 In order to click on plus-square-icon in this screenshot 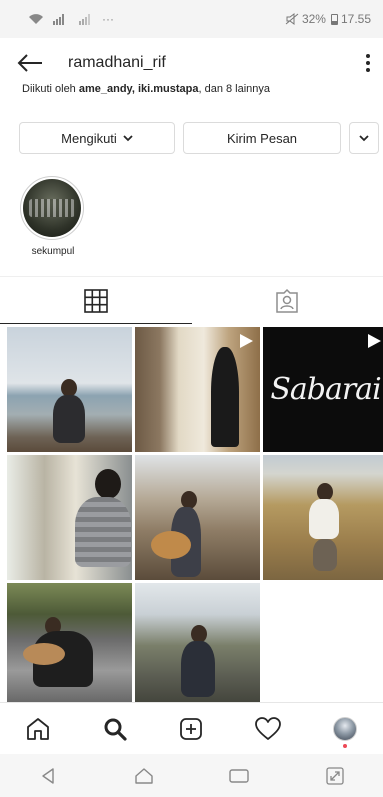, I will do `click(191, 728)`.